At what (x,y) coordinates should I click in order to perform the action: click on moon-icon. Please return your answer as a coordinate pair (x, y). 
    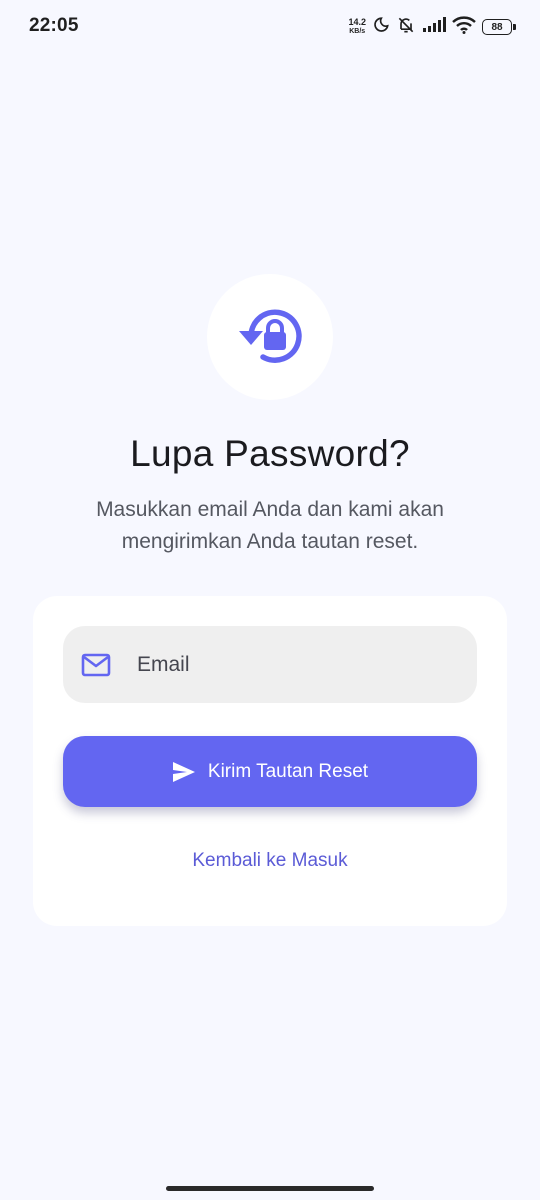
    Looking at the image, I should click on (381, 27).